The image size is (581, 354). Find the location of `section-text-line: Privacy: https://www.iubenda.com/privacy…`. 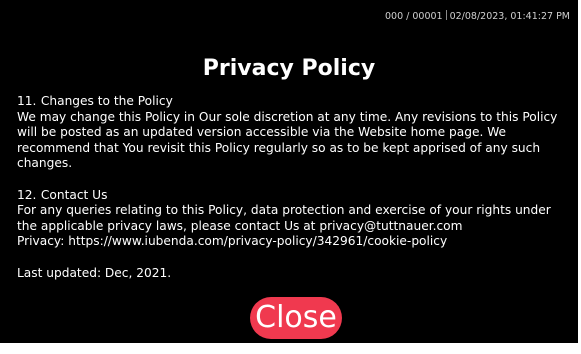

section-text-line: Privacy: https://www.iubenda.com/privacy… is located at coordinates (232, 241).